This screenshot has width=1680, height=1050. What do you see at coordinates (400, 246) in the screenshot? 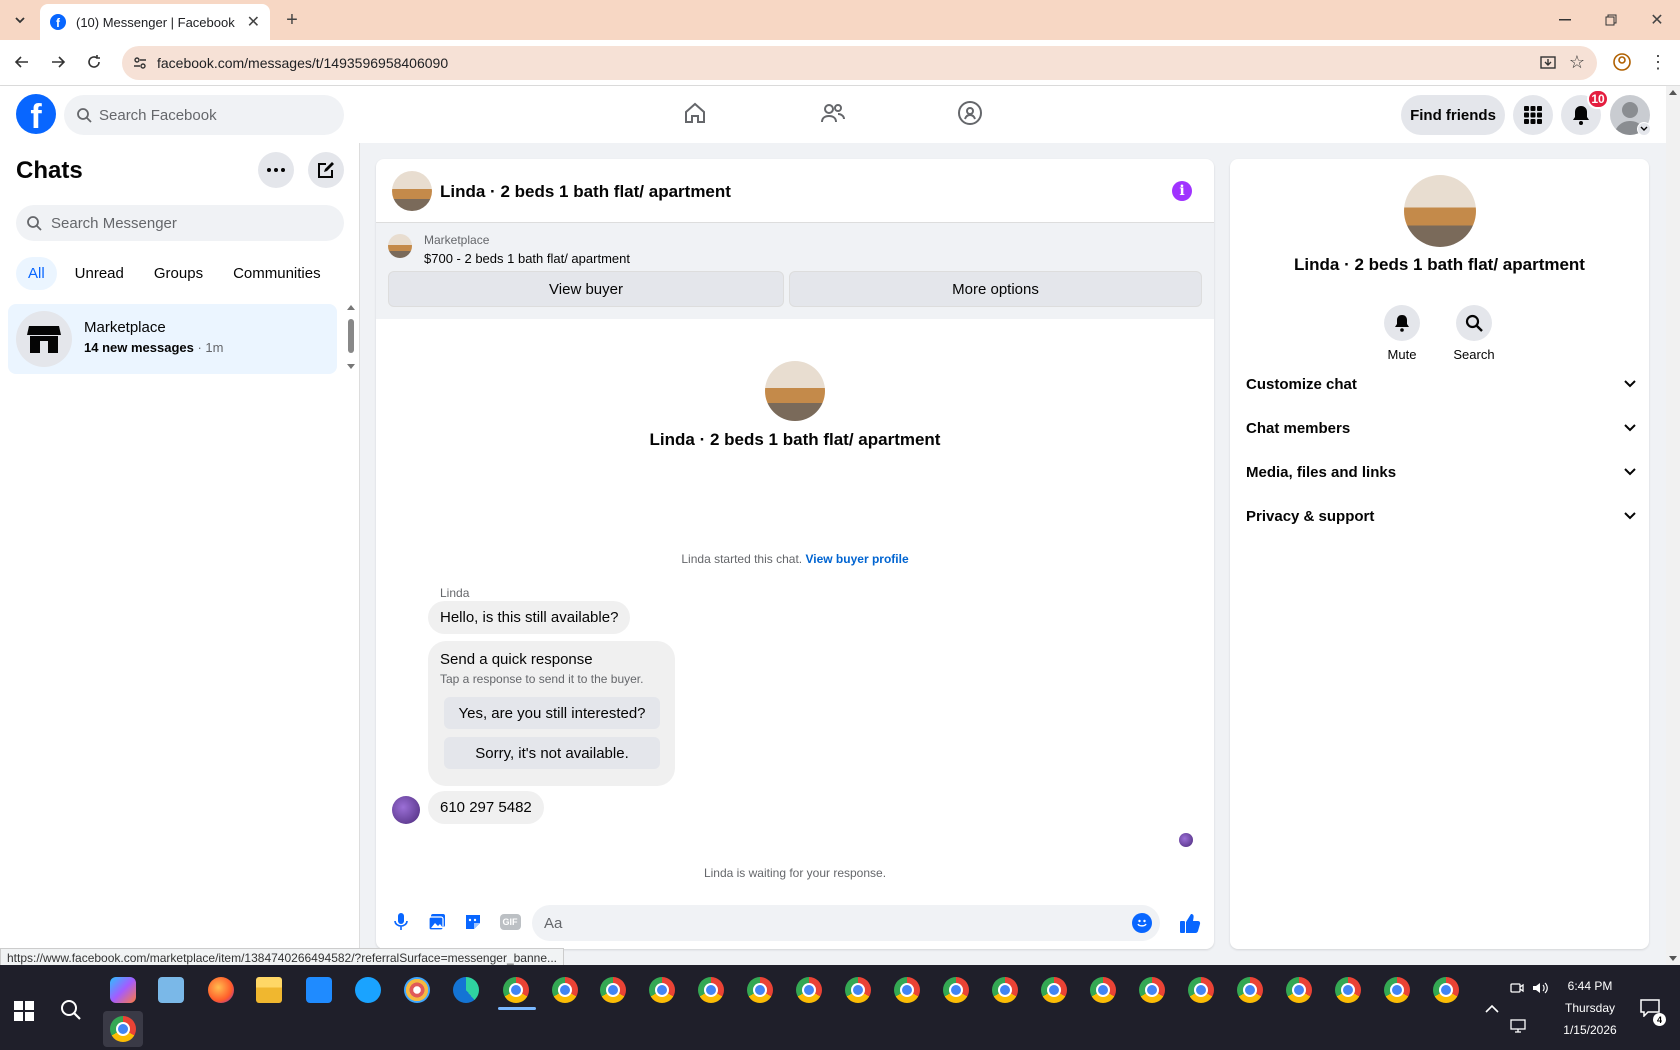
I see `listing-thumbnail` at bounding box center [400, 246].